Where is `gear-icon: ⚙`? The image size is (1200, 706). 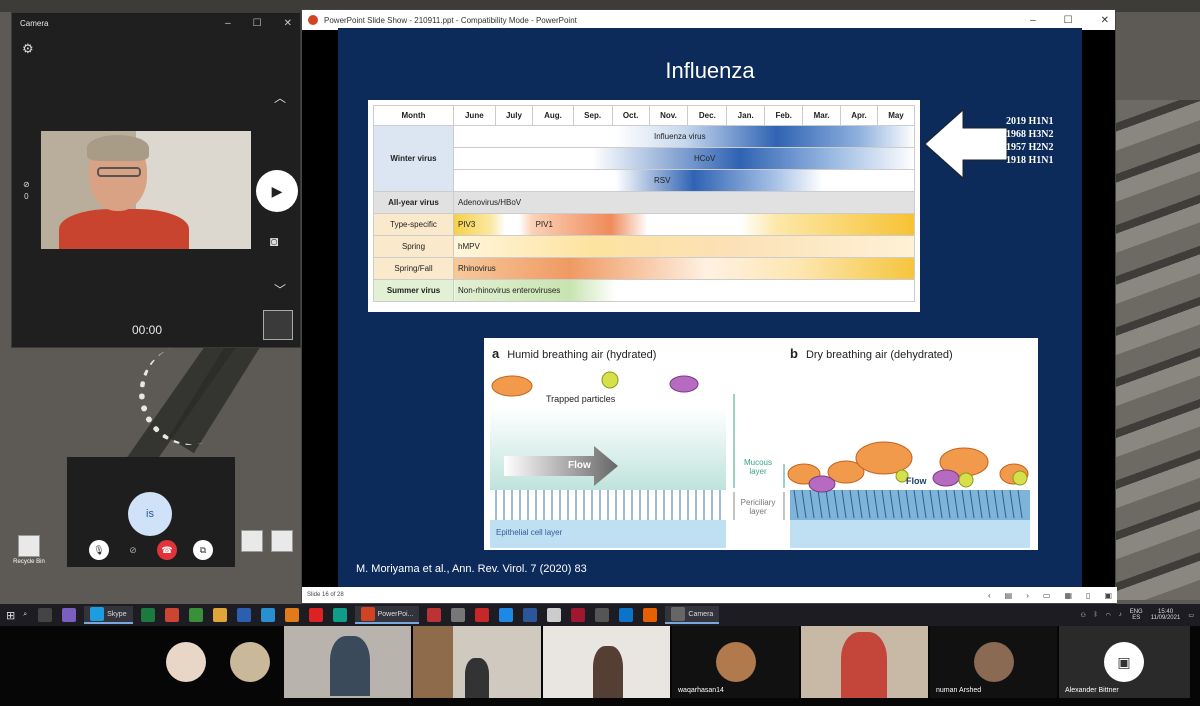 gear-icon: ⚙ is located at coordinates (28, 49).